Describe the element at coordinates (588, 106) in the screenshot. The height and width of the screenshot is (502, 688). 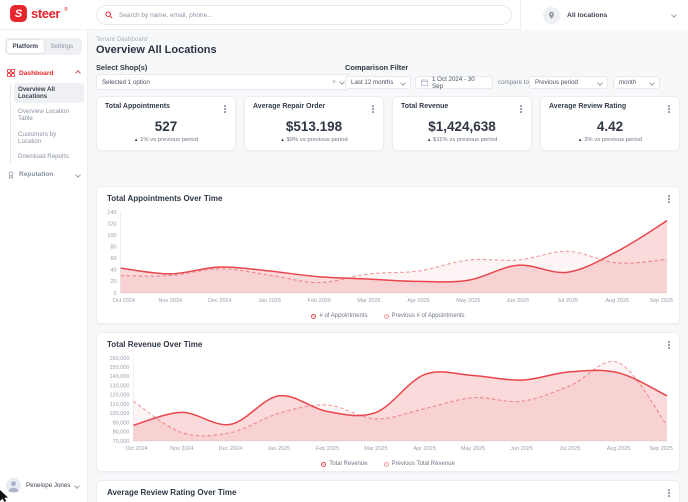
I see `kpi-title: Average Review Rating` at that location.